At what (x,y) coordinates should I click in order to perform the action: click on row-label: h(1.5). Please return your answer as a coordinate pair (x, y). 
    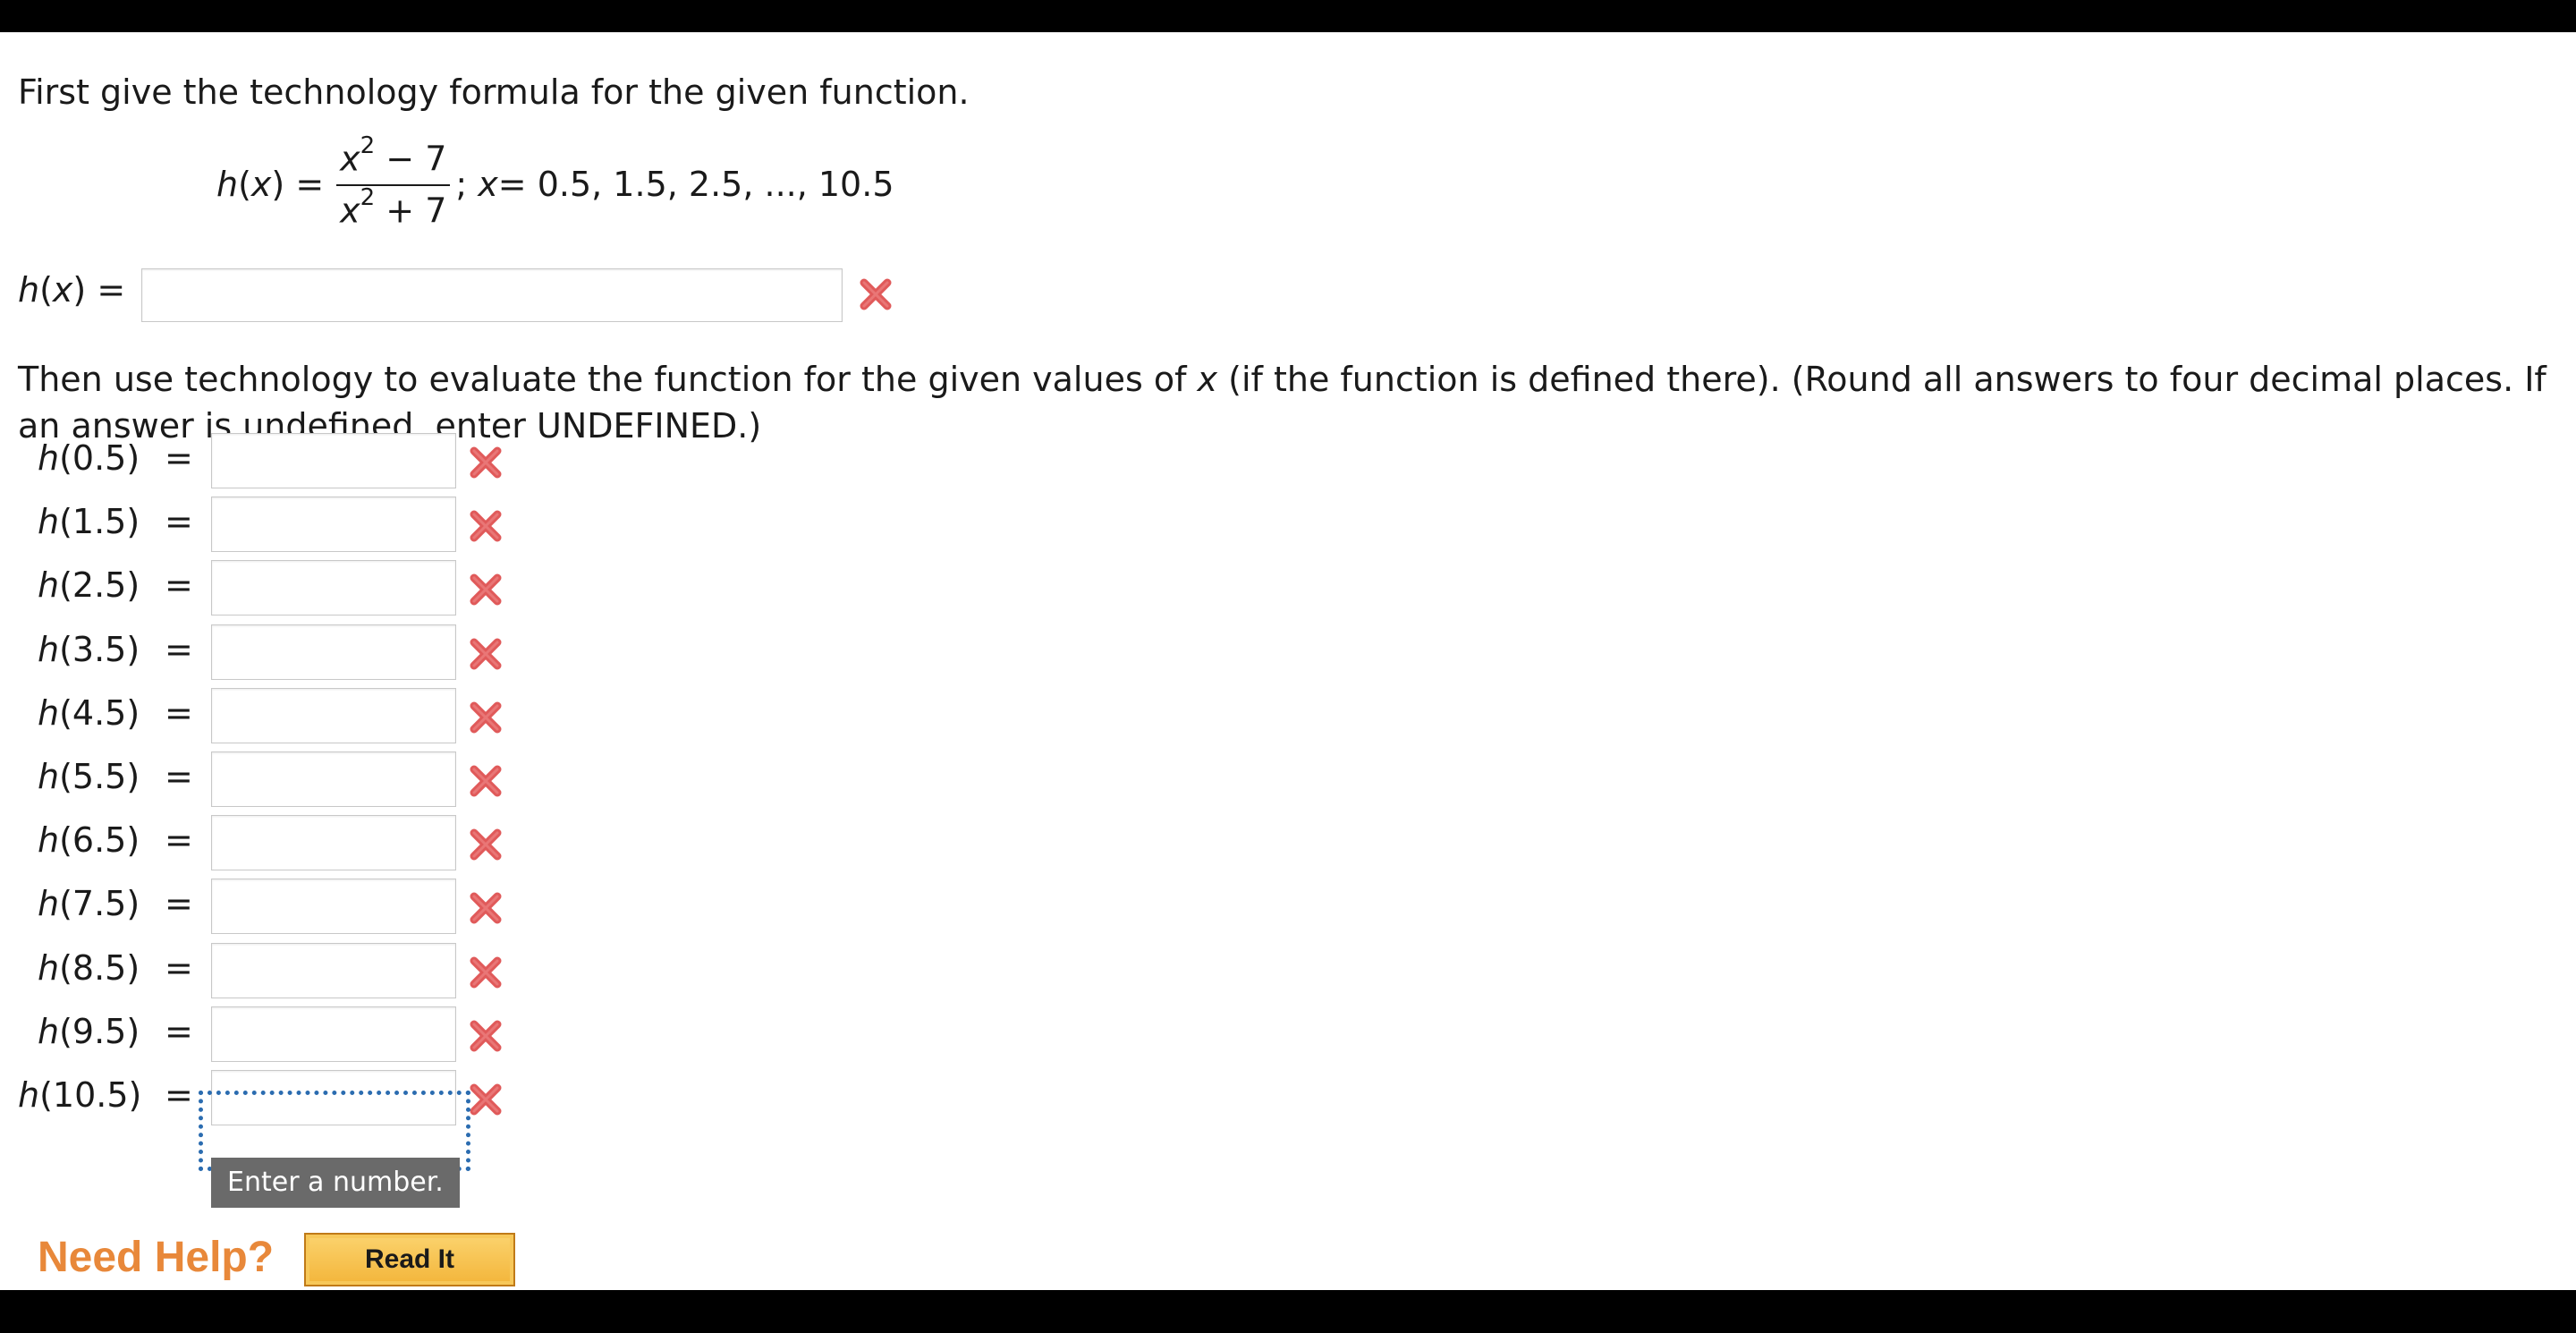
    Looking at the image, I should click on (89, 521).